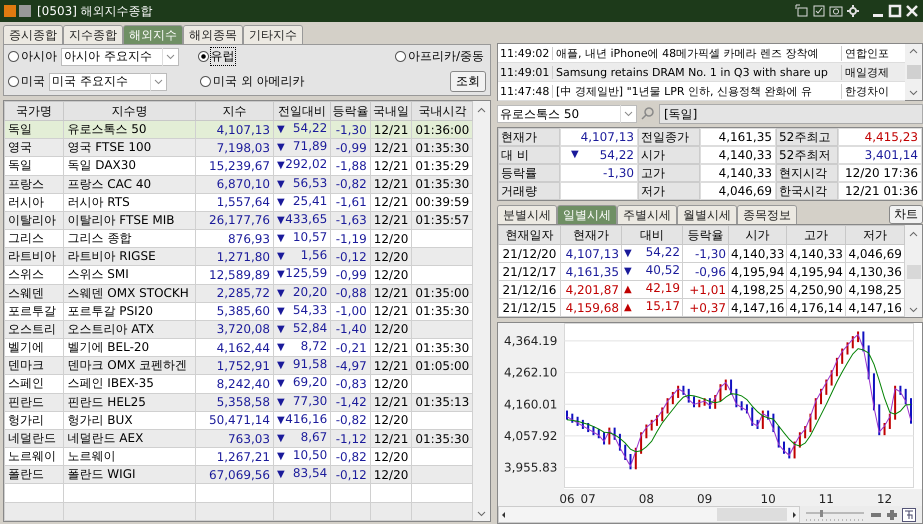 This screenshot has height=524, width=923. I want to click on column-header: 국가명, so click(34, 111).